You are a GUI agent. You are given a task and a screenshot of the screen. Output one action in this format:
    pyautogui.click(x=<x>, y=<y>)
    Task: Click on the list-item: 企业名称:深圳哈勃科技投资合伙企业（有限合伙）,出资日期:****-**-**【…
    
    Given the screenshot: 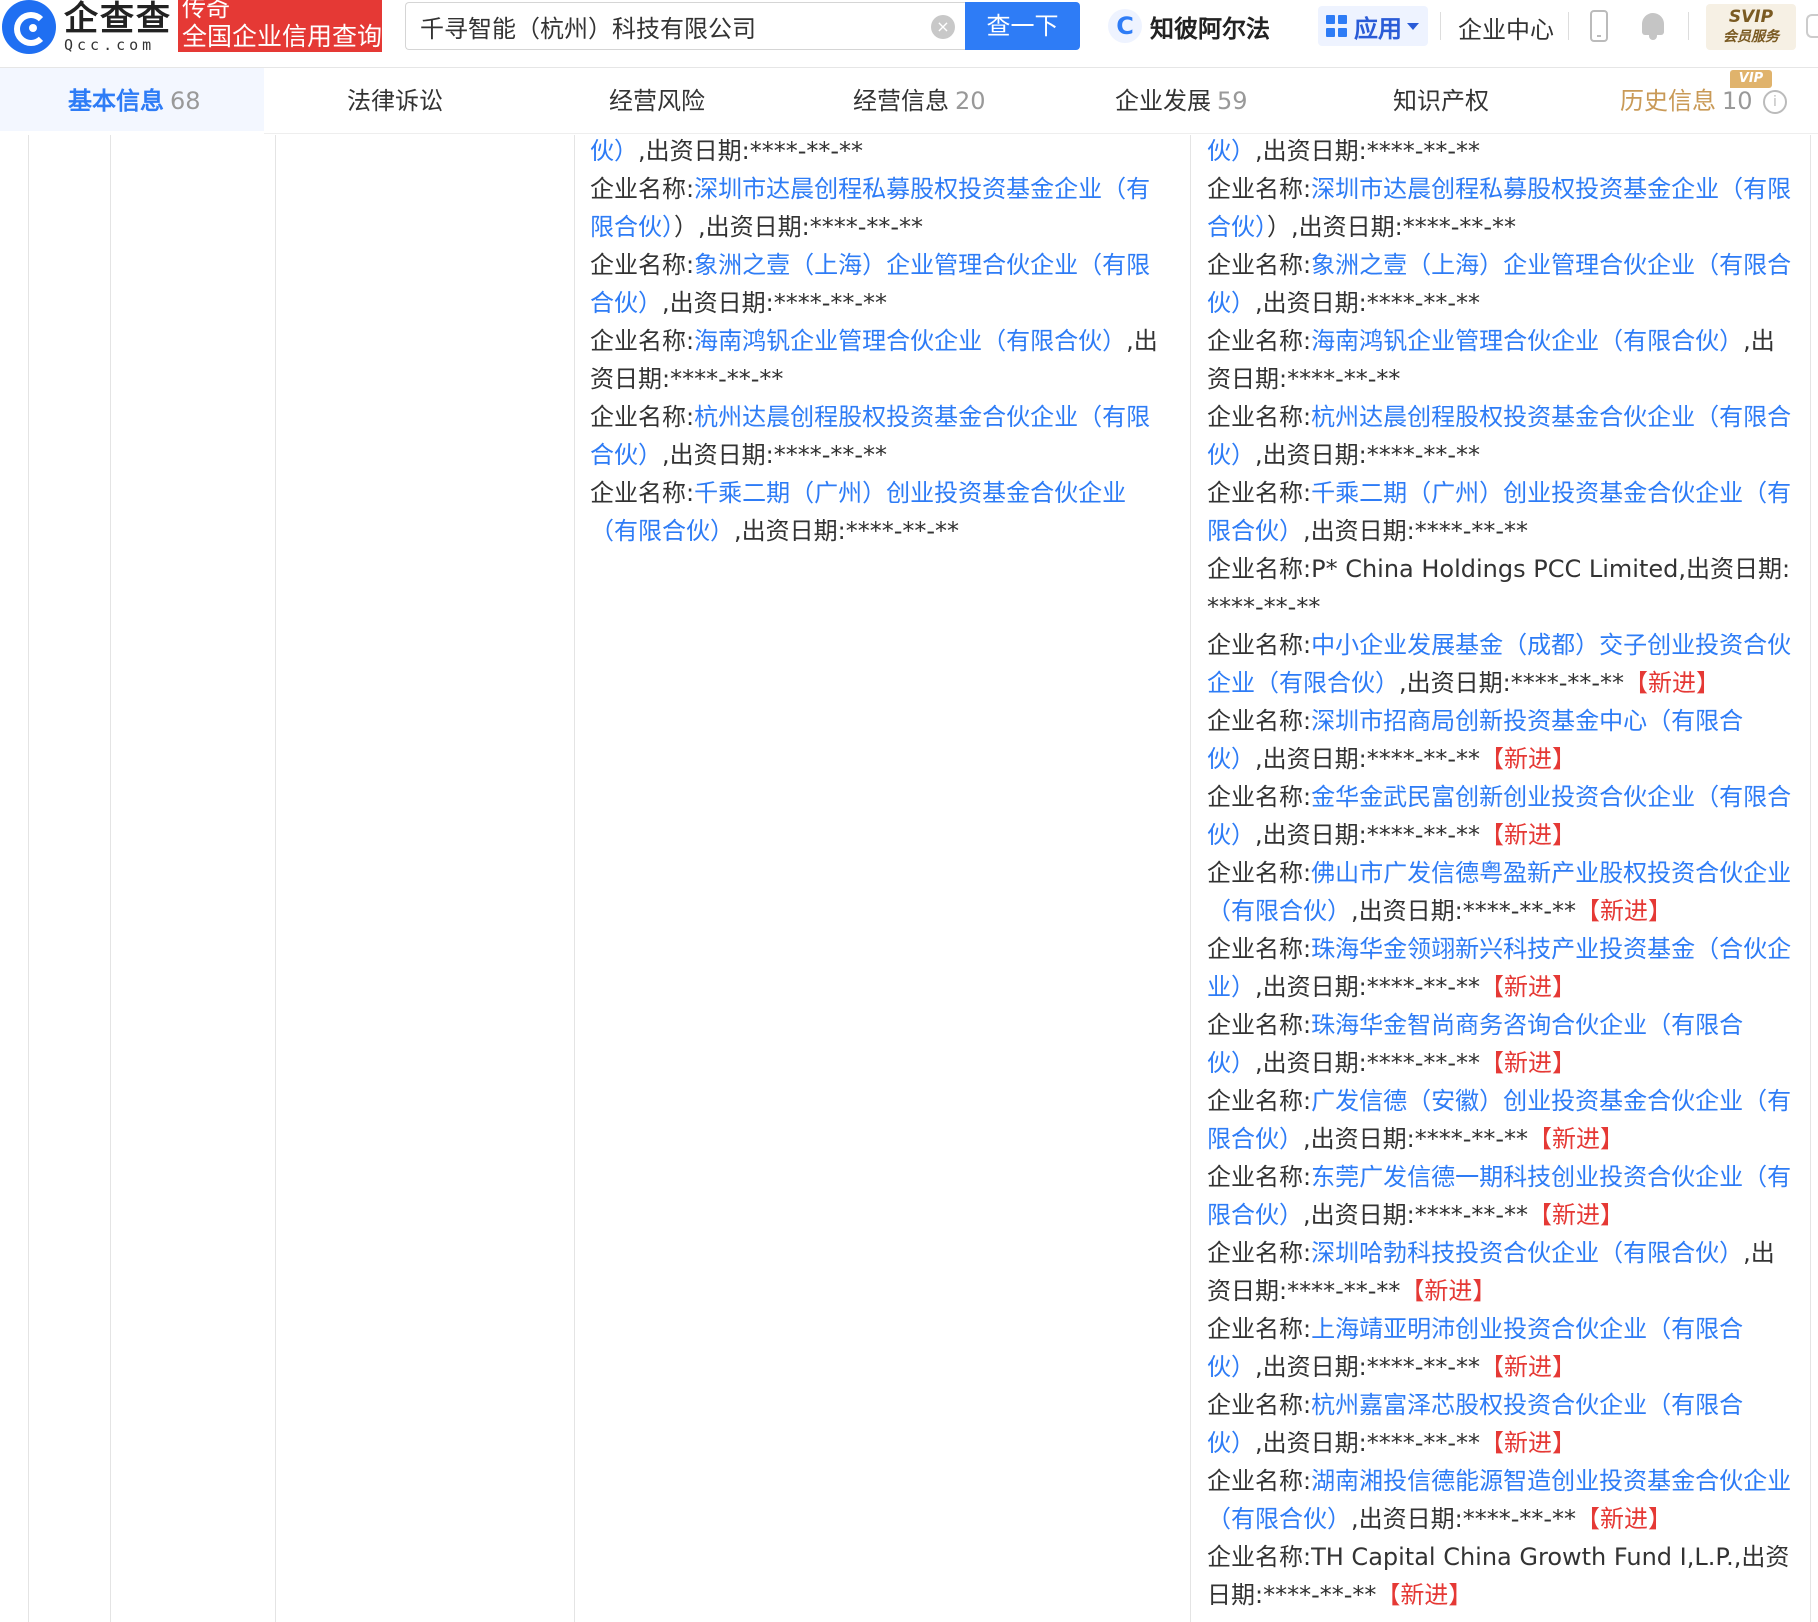 What is the action you would take?
    pyautogui.click(x=1501, y=1272)
    